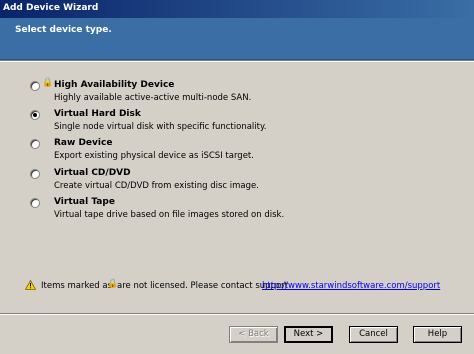  I want to click on next-button: Next >, so click(308, 334).